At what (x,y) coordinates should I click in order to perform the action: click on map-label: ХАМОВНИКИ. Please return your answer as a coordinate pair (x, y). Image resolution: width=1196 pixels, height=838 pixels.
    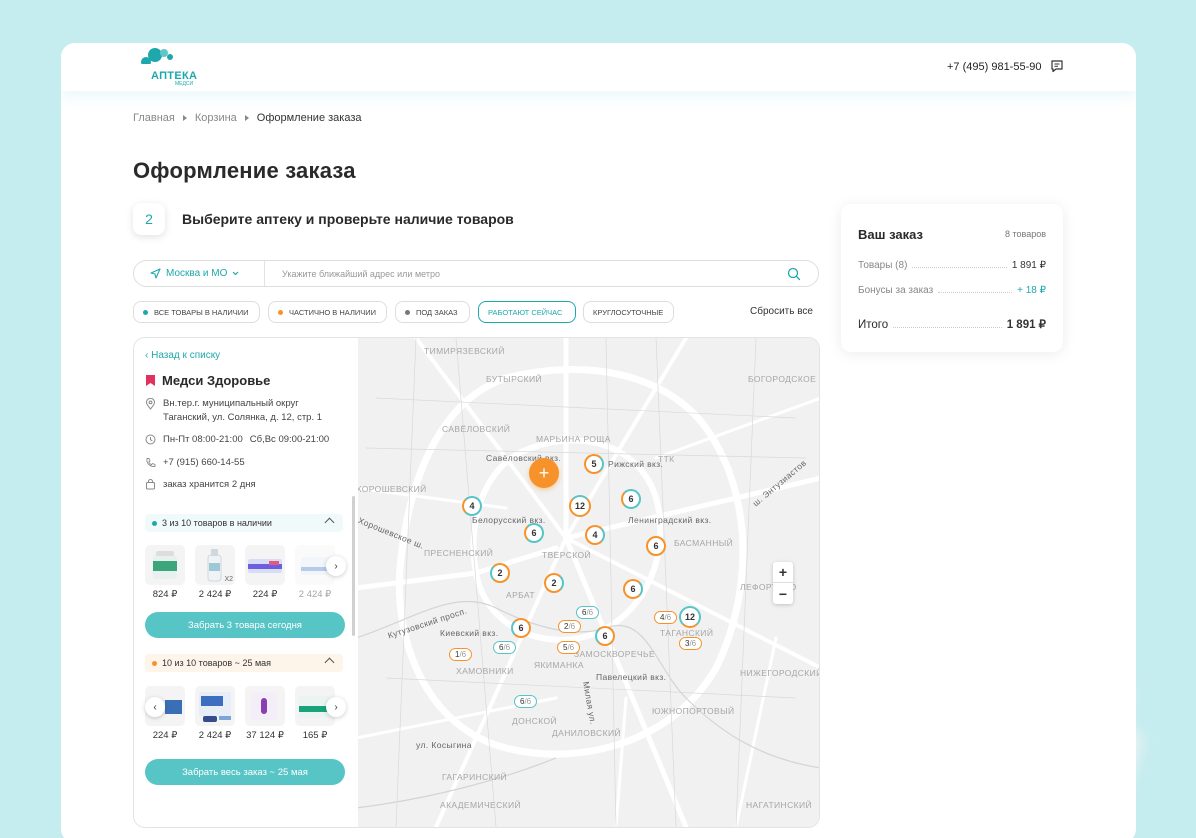
    Looking at the image, I should click on (485, 671).